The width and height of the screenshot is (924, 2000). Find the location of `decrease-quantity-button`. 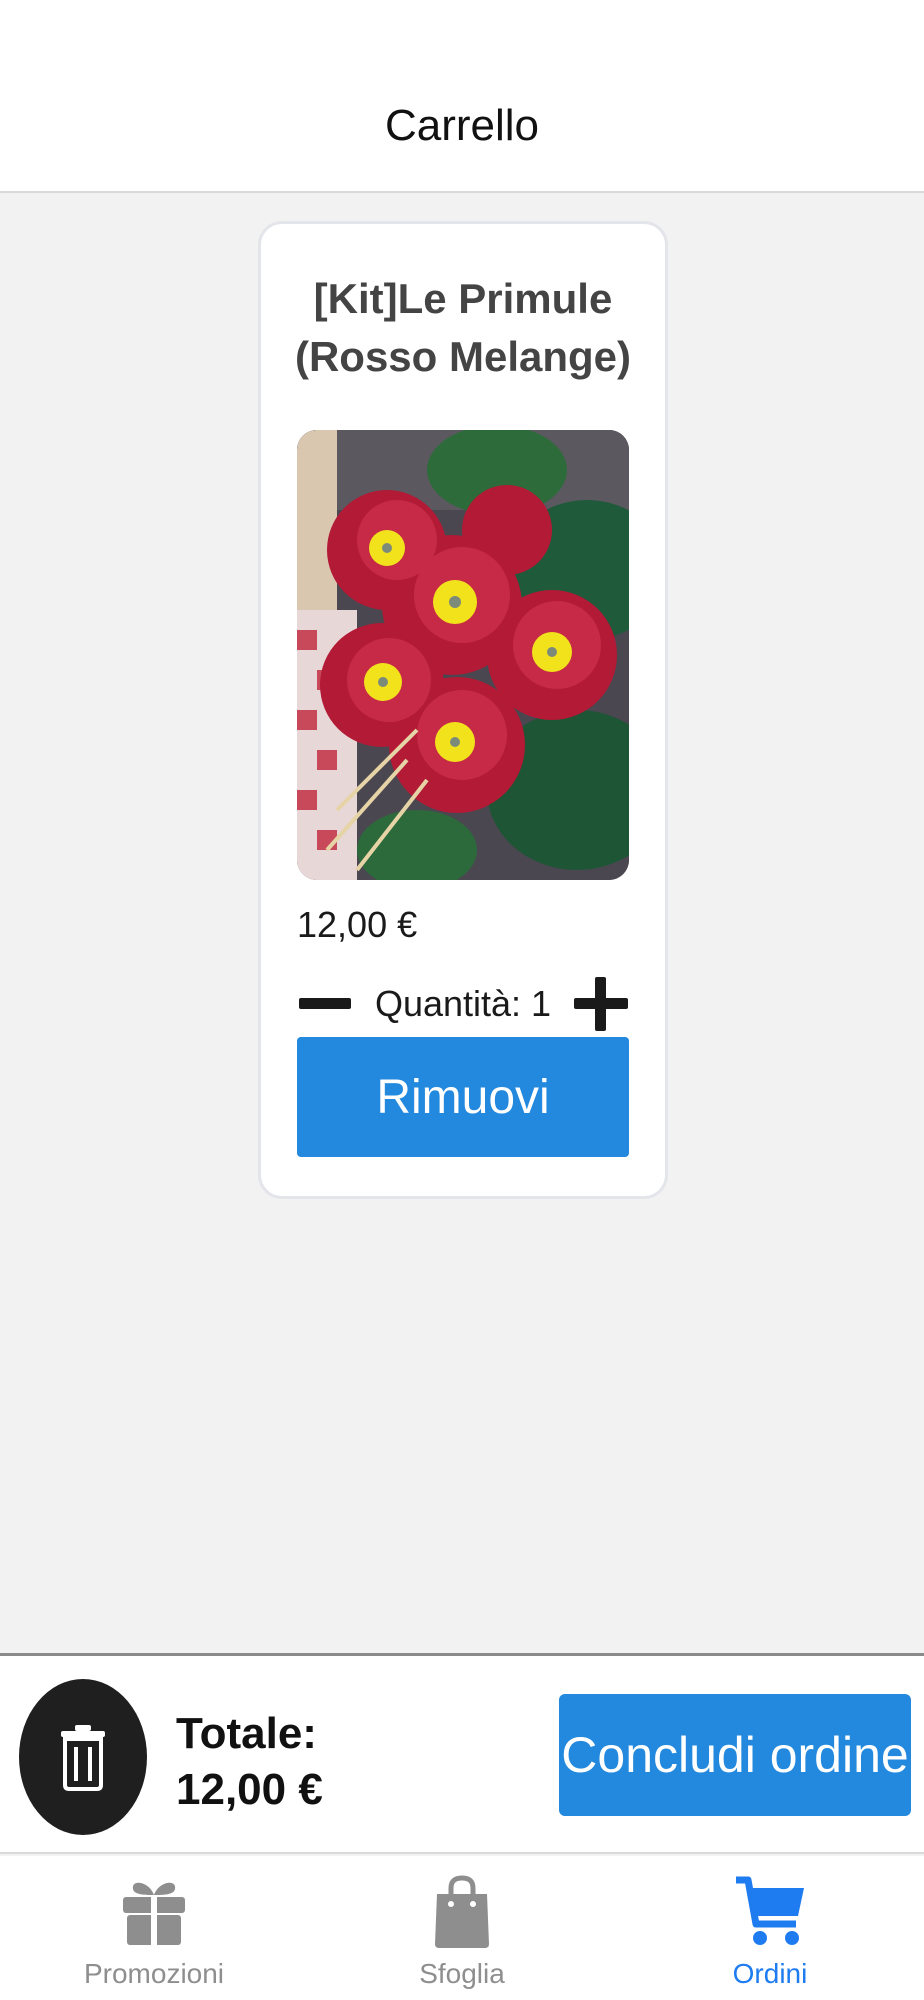

decrease-quantity-button is located at coordinates (325, 1004).